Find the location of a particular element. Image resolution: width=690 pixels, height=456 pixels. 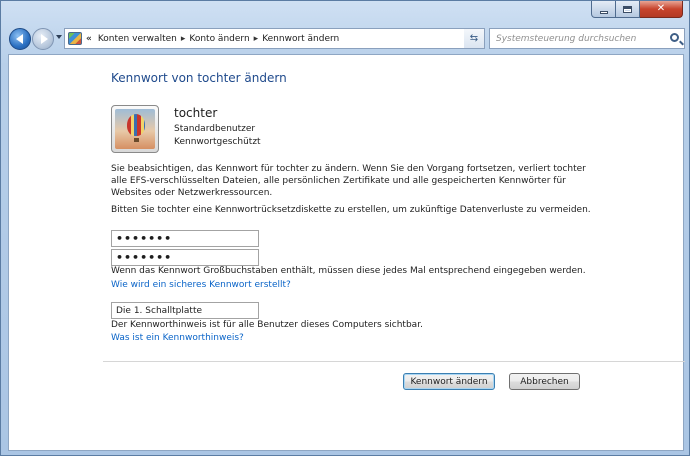

hot-air-balloon-icon is located at coordinates (135, 129).